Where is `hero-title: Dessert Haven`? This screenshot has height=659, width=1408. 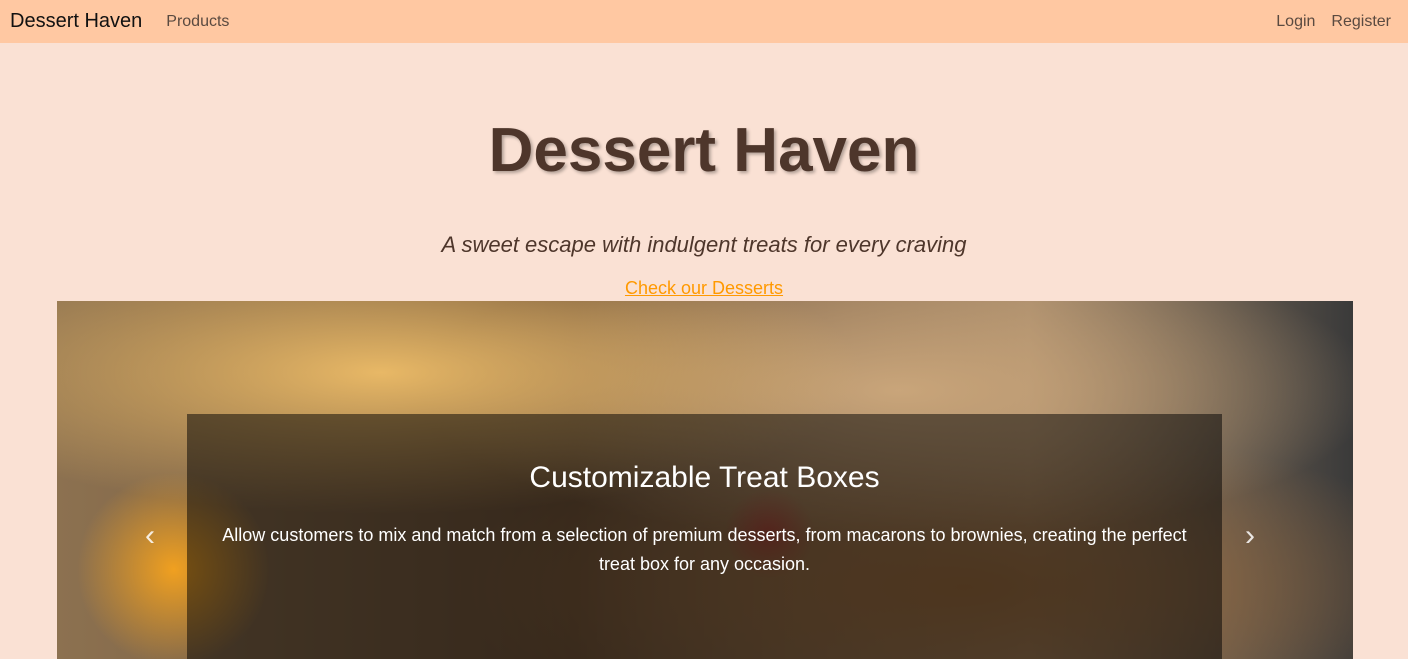 hero-title: Dessert Haven is located at coordinates (704, 150).